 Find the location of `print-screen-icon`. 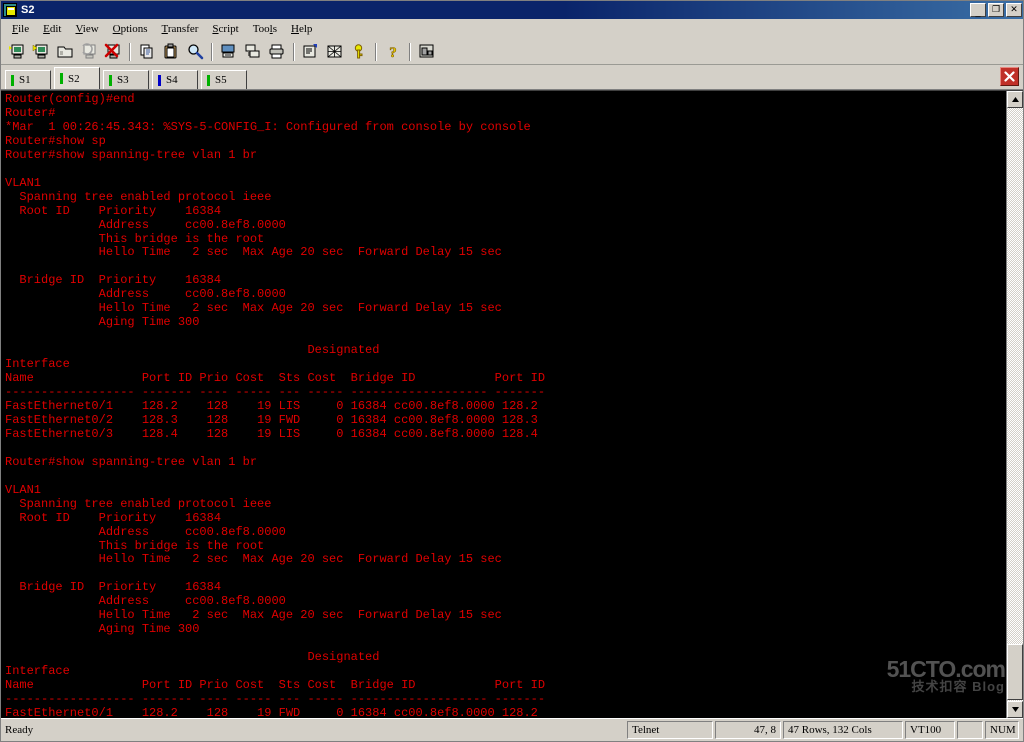

print-screen-icon is located at coordinates (228, 52).